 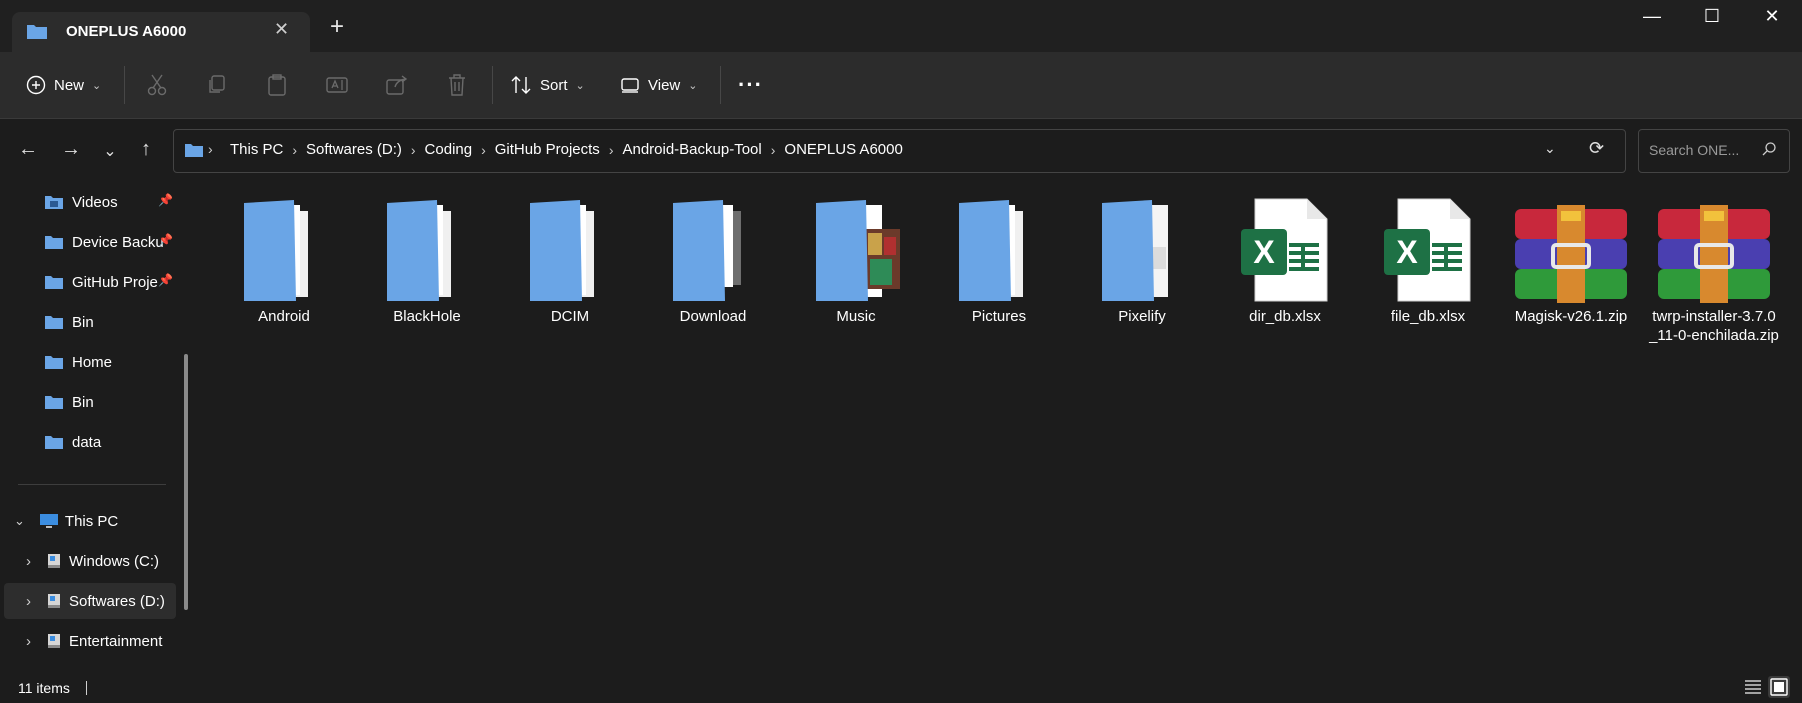 What do you see at coordinates (1652, 16) in the screenshot?
I see `minimize-button: —` at bounding box center [1652, 16].